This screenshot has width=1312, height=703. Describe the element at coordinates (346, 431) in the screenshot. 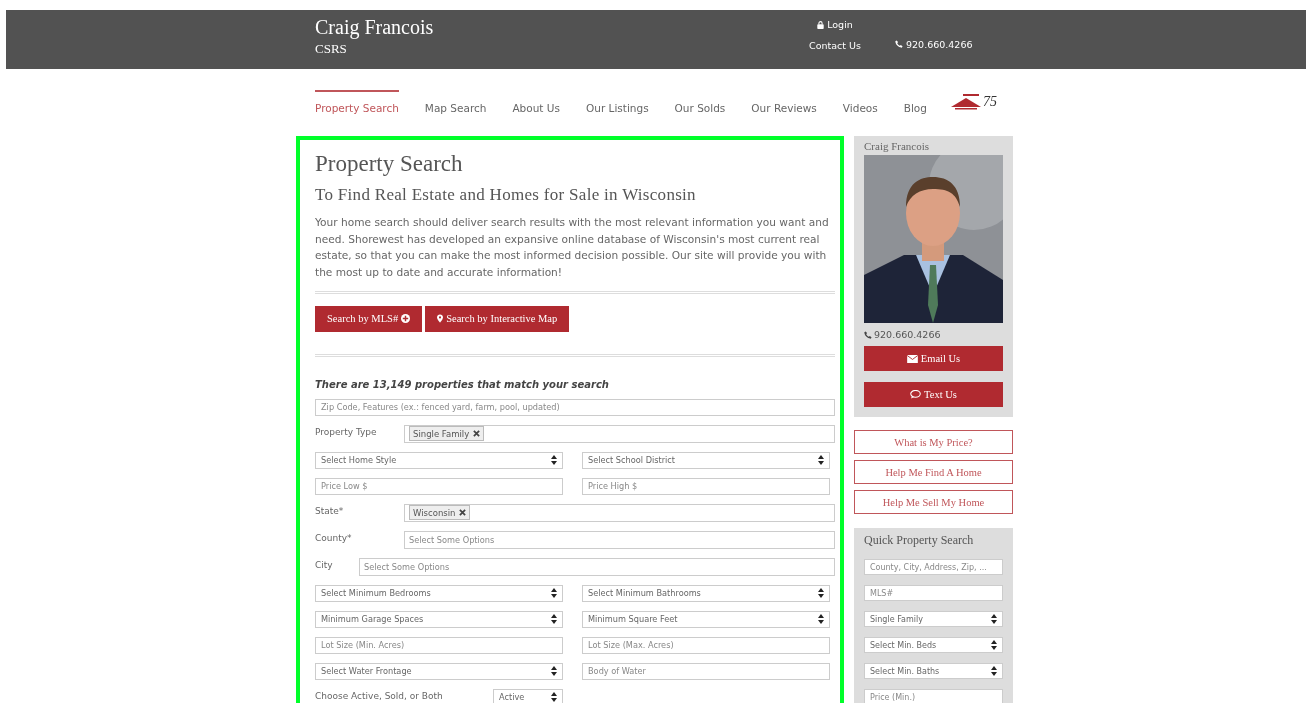

I see `field-label: Property Type` at that location.